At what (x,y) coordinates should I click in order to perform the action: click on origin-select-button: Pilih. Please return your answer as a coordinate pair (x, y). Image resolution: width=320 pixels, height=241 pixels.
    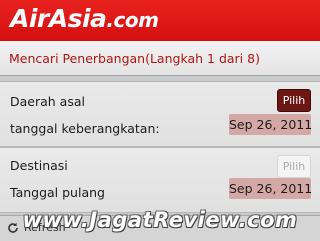
    Looking at the image, I should click on (294, 100).